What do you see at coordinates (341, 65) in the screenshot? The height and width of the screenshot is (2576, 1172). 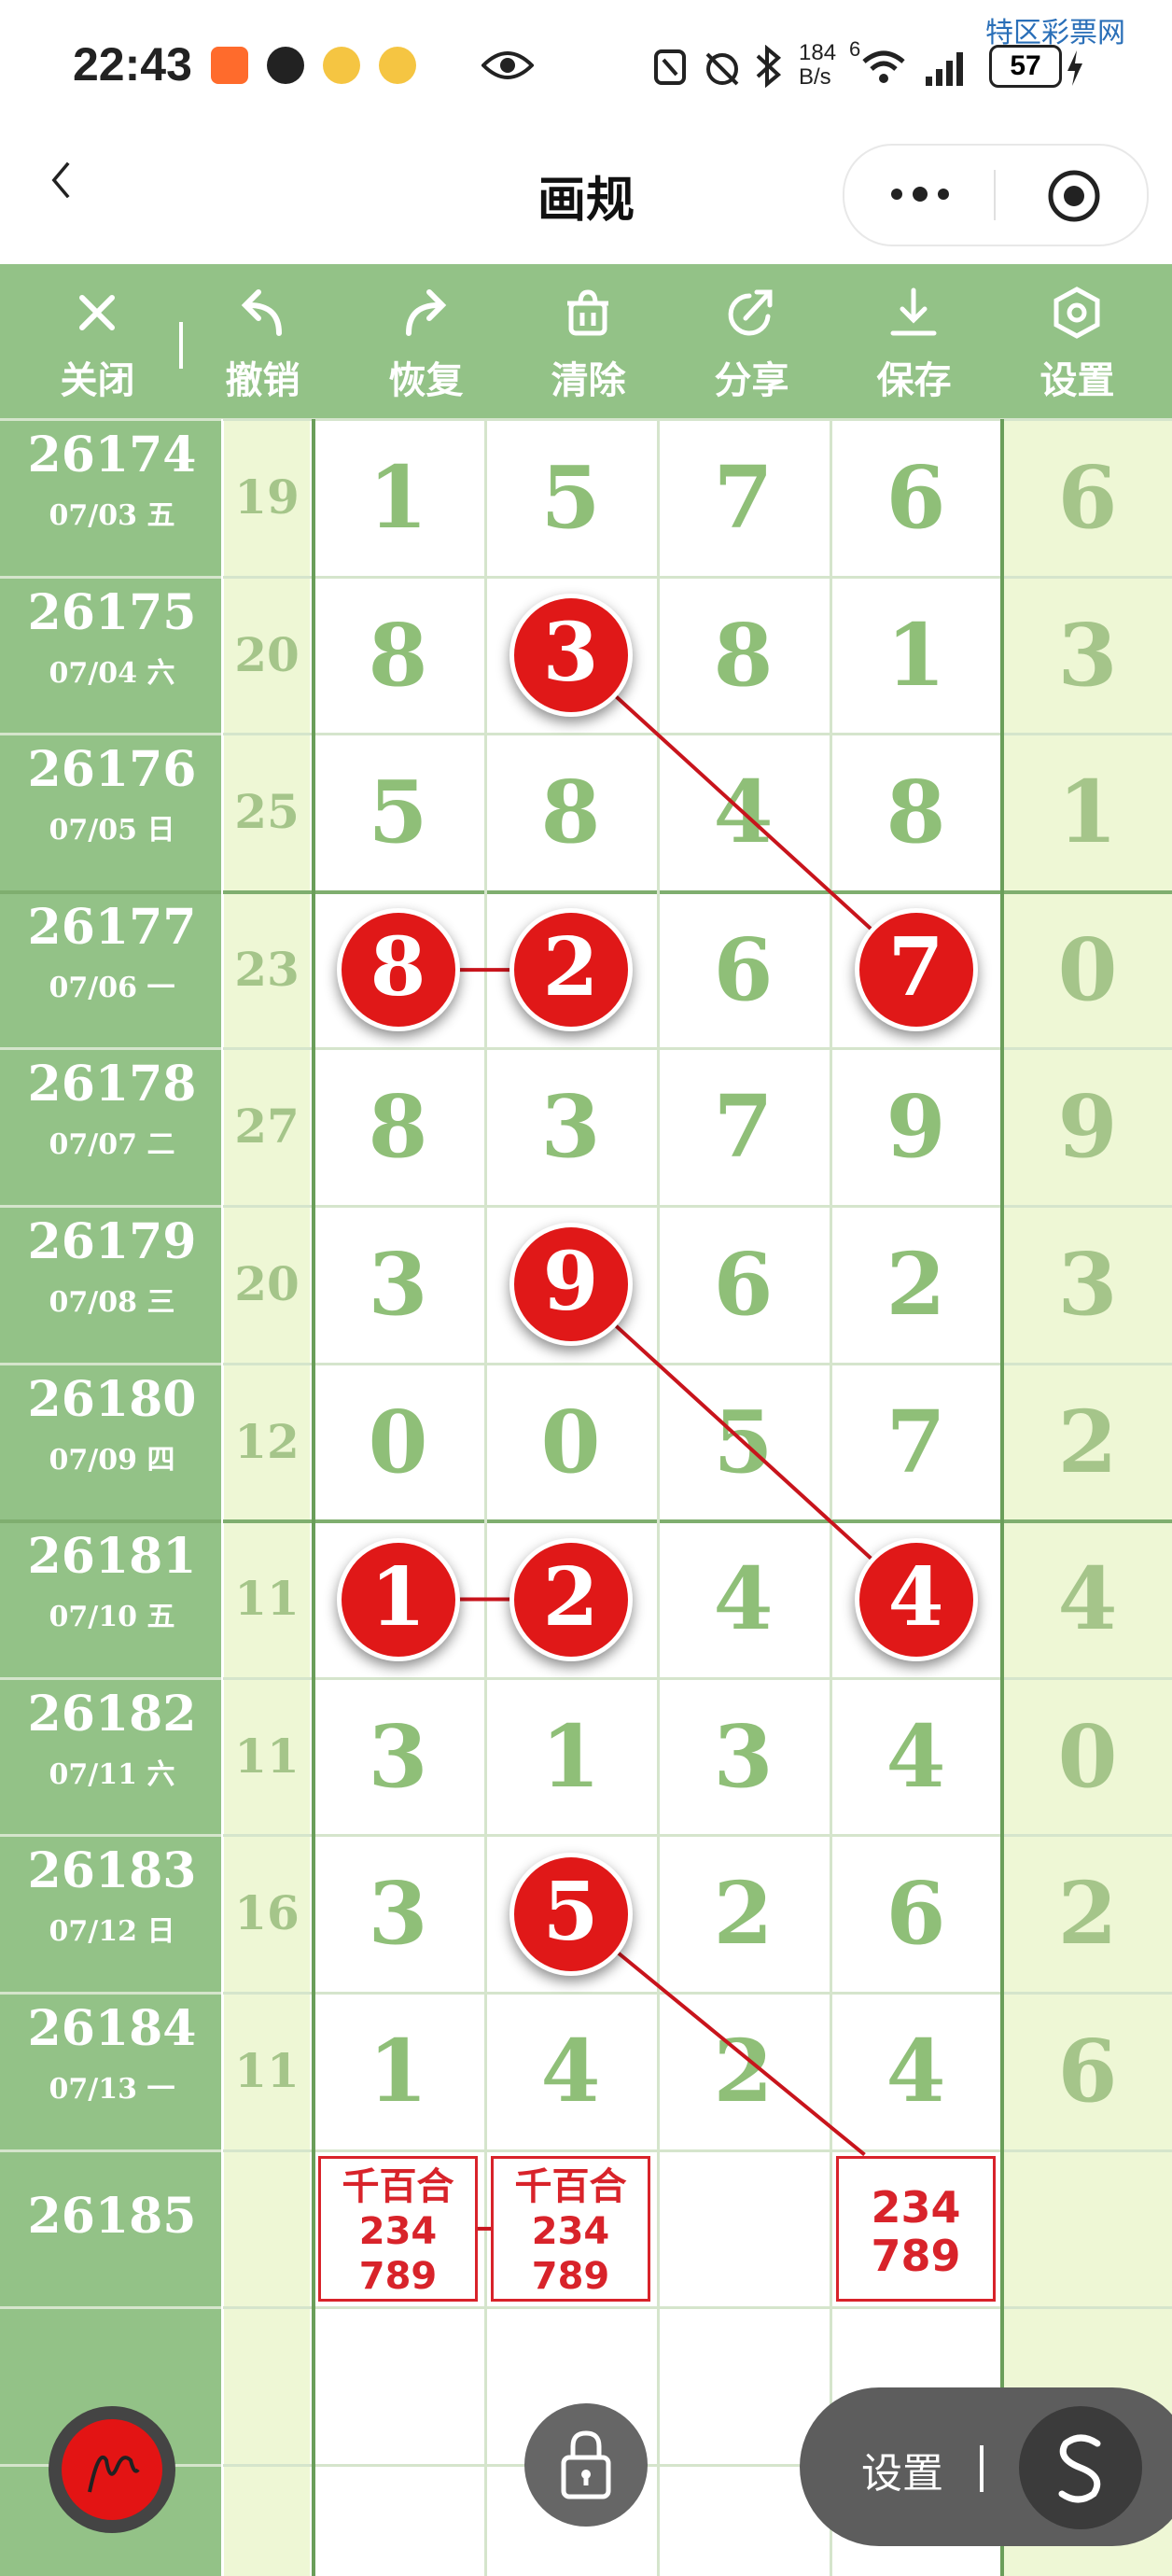 I see `weibo-icon` at bounding box center [341, 65].